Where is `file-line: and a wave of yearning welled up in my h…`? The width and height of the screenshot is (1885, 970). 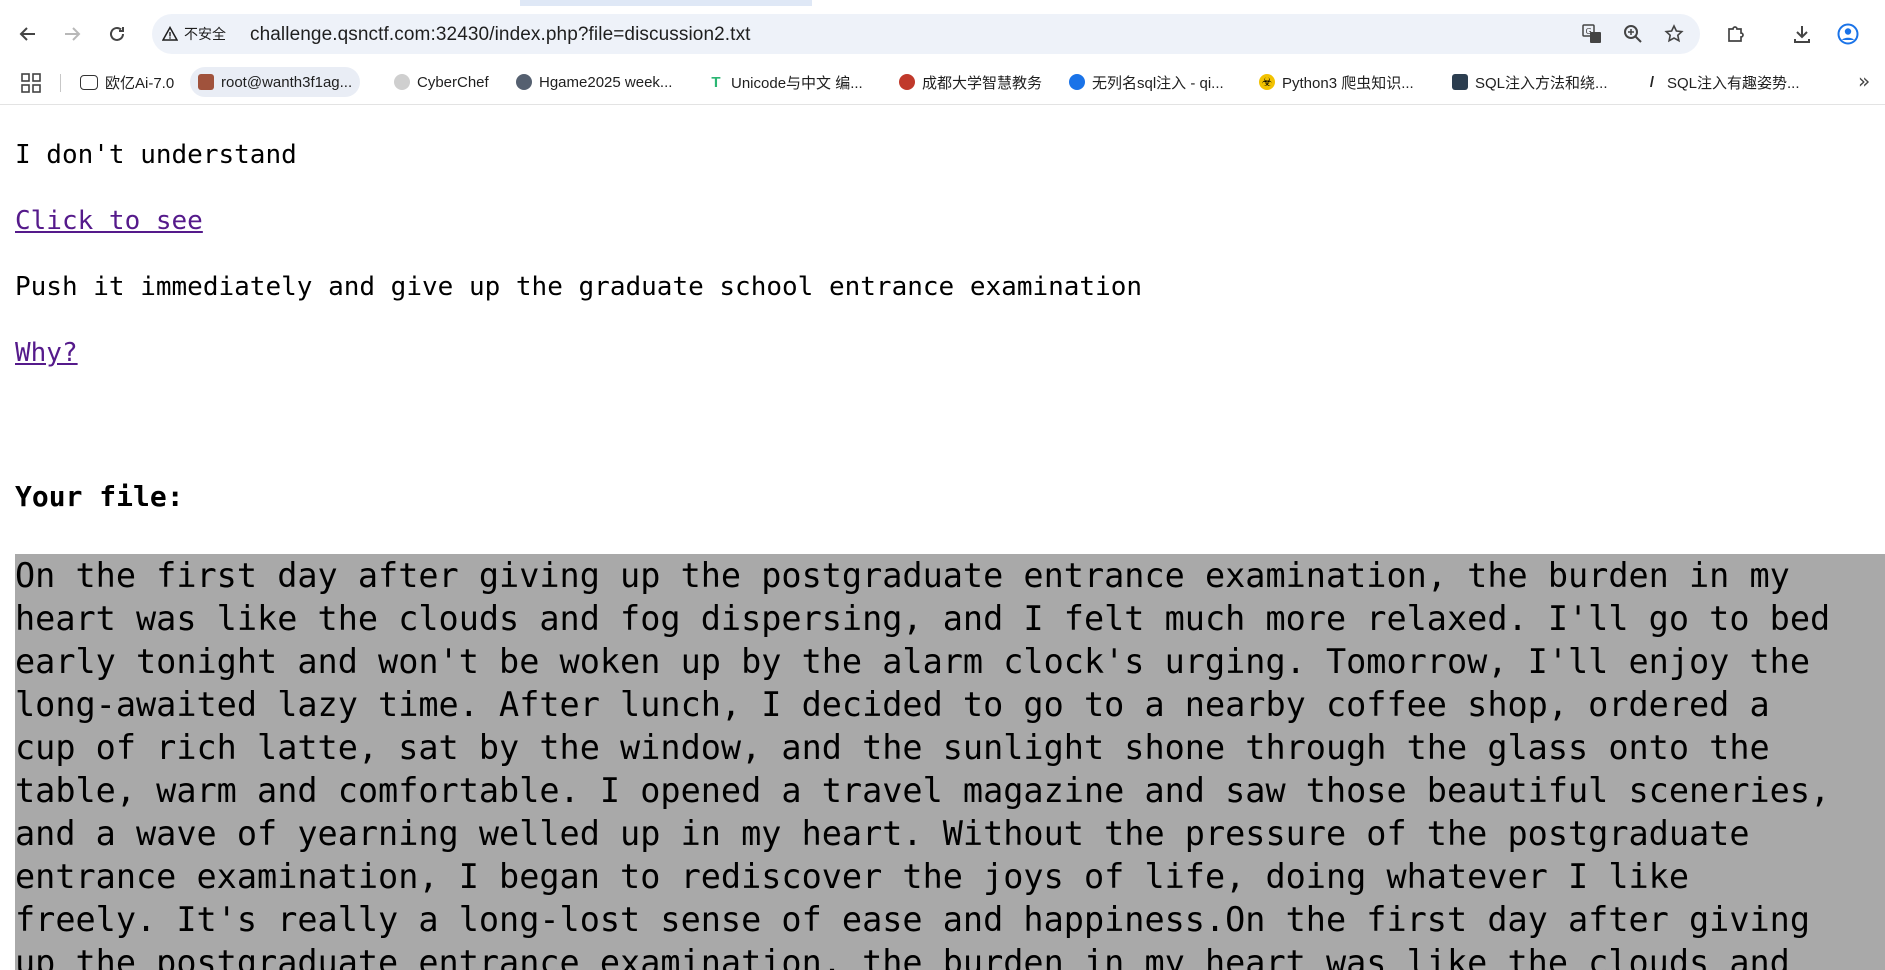 file-line: and a wave of yearning welled up in my h… is located at coordinates (882, 833).